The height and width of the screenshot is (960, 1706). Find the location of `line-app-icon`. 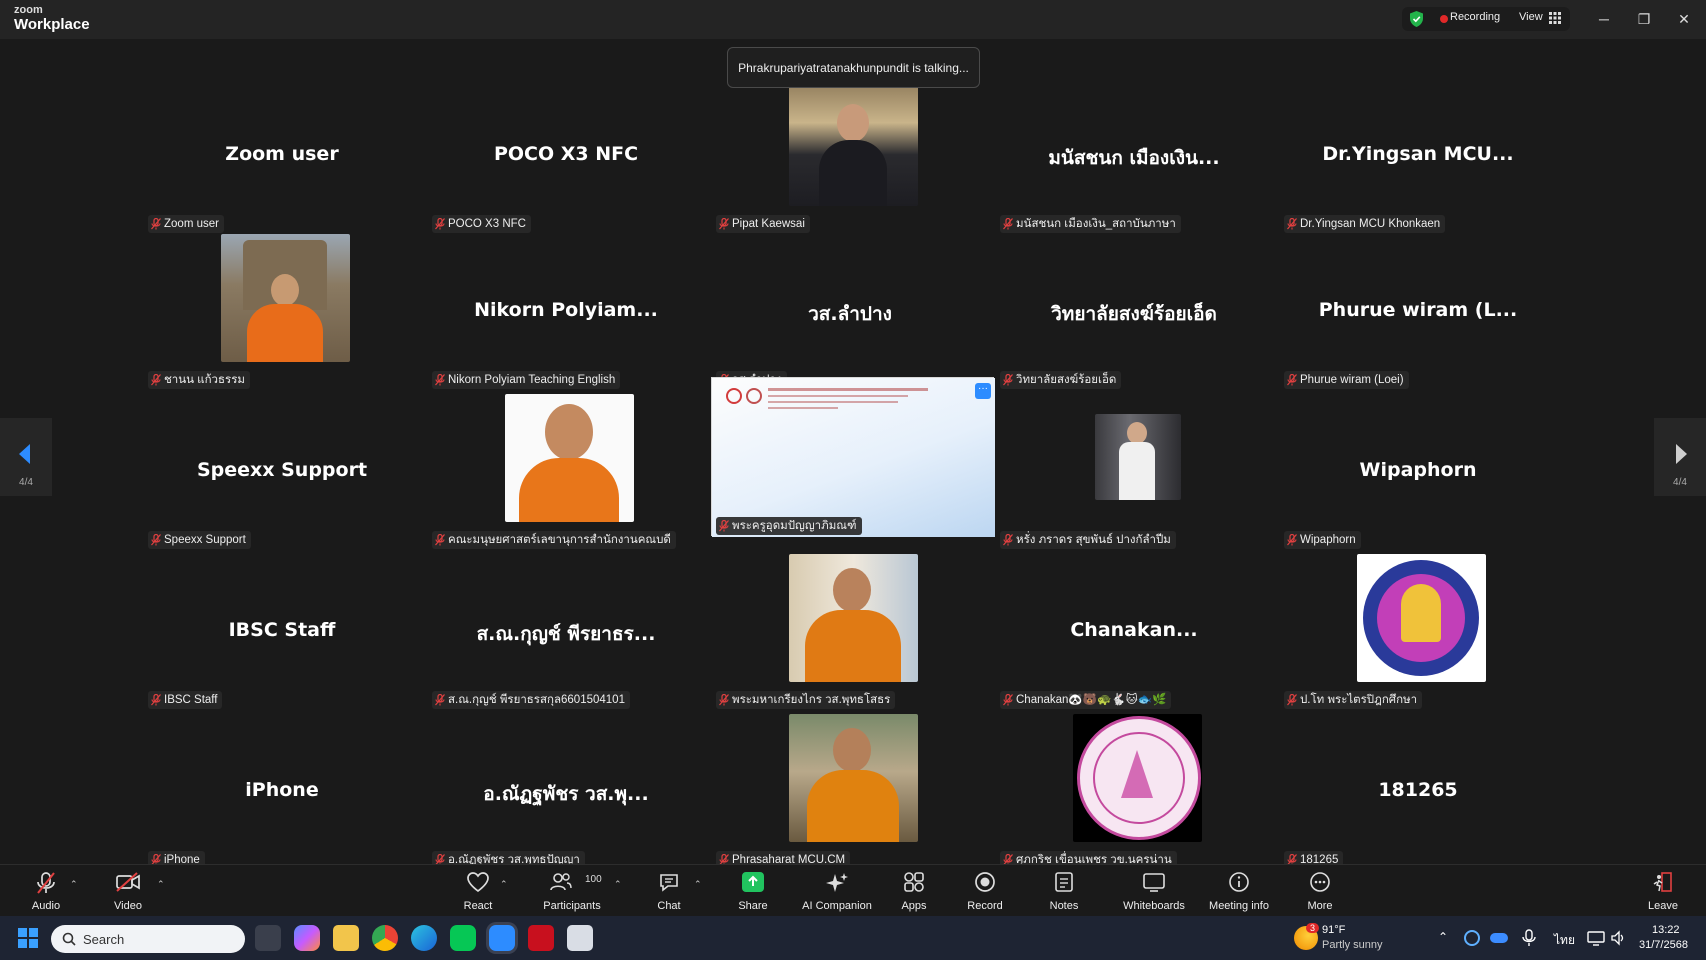

line-app-icon is located at coordinates (463, 938).